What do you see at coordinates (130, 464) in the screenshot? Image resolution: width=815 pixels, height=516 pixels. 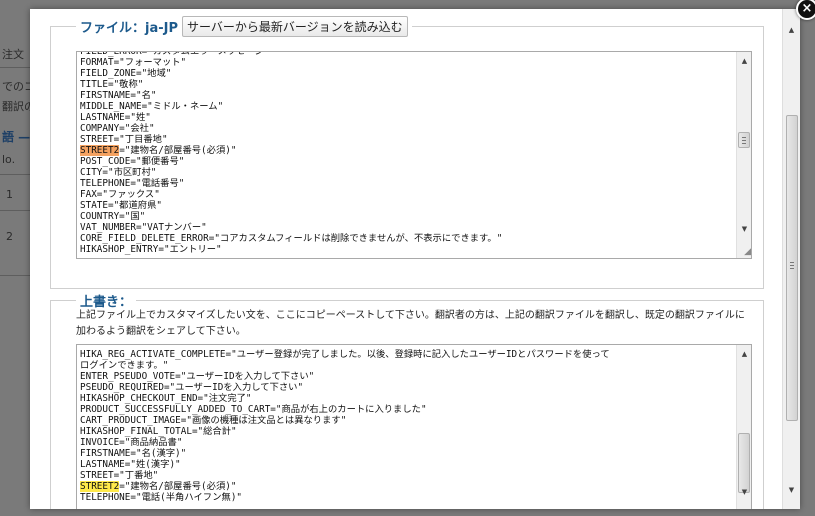 I see `code-line: LASTNAME="姓(漢字)"` at bounding box center [130, 464].